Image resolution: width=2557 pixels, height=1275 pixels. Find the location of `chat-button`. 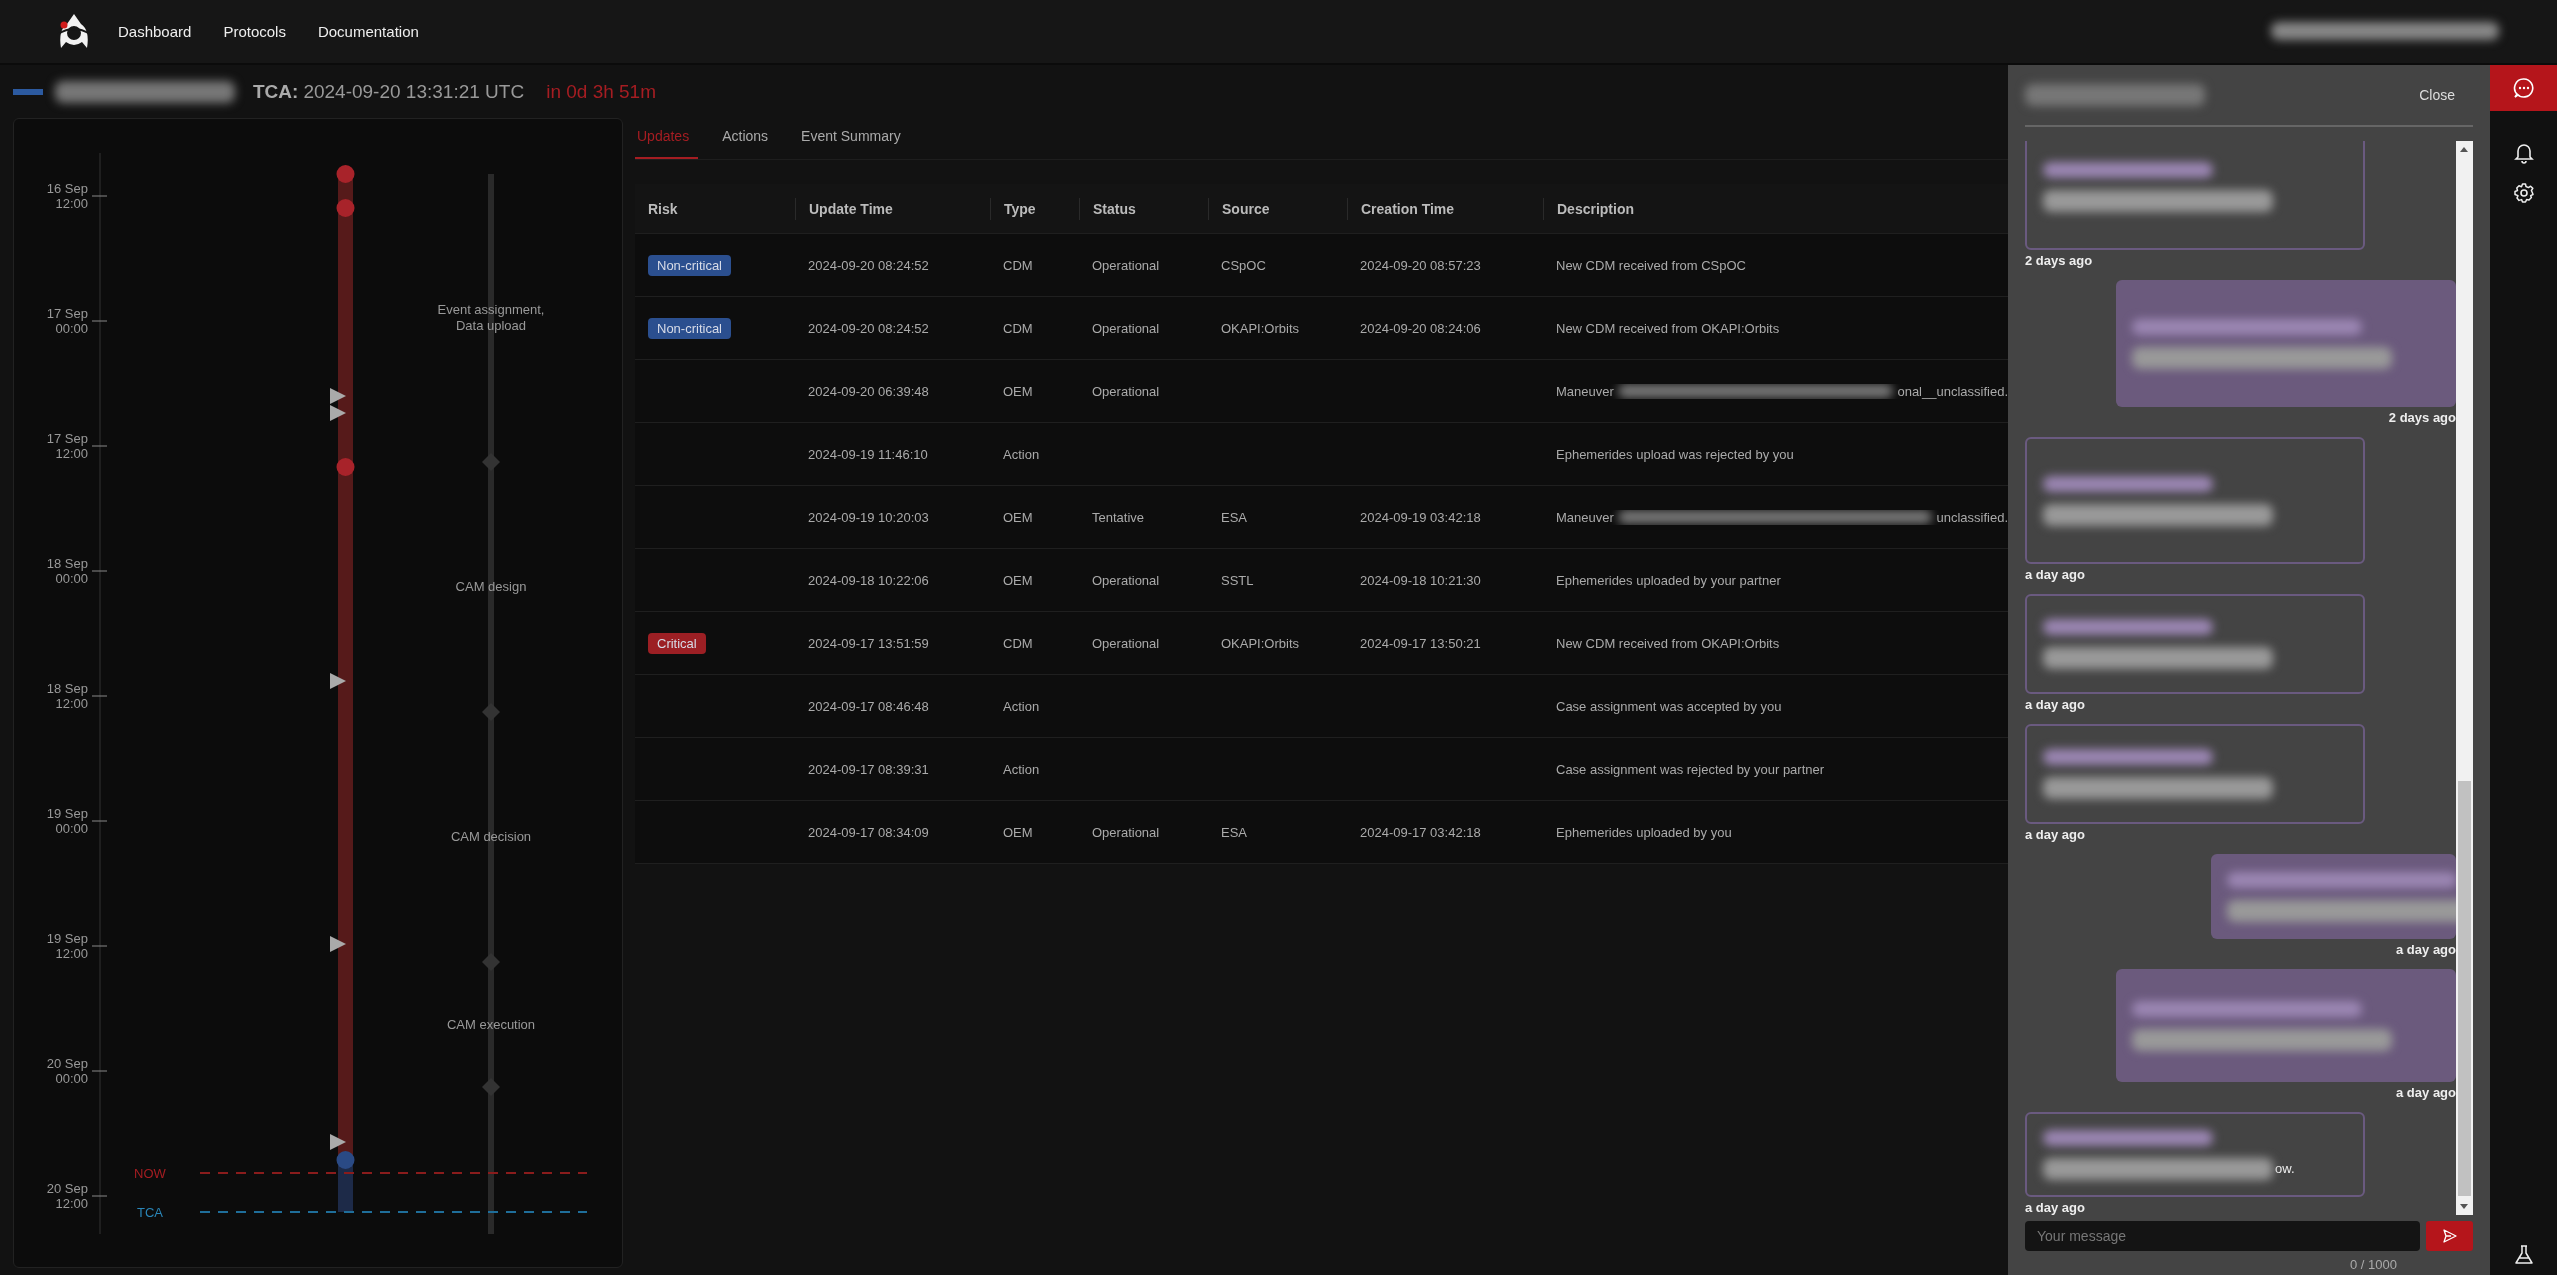

chat-button is located at coordinates (2523, 88).